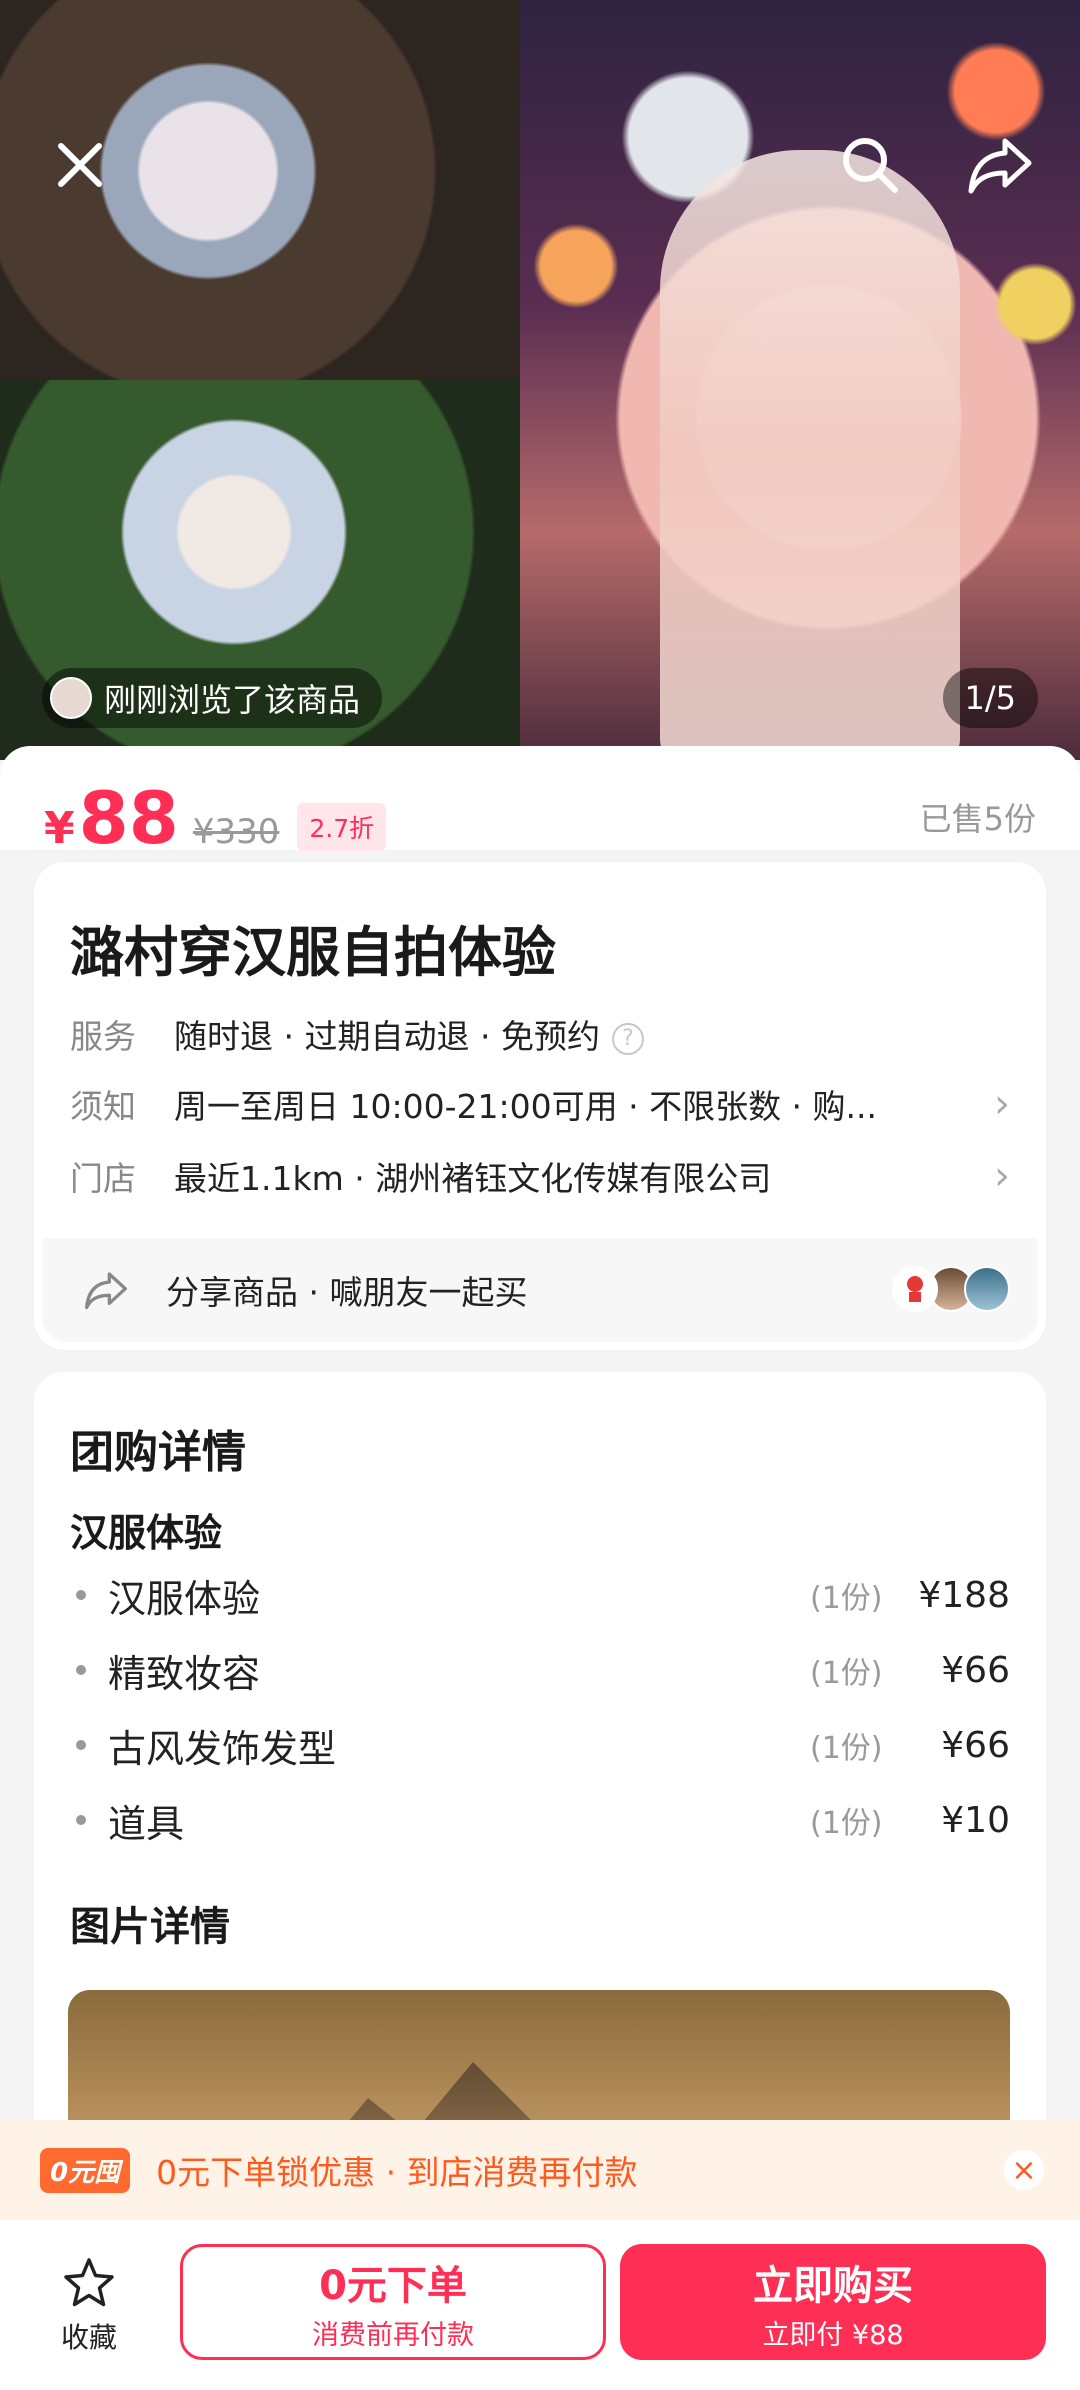 The width and height of the screenshot is (1080, 2390). What do you see at coordinates (342, 827) in the screenshot?
I see `discount-badge: 2.7折` at bounding box center [342, 827].